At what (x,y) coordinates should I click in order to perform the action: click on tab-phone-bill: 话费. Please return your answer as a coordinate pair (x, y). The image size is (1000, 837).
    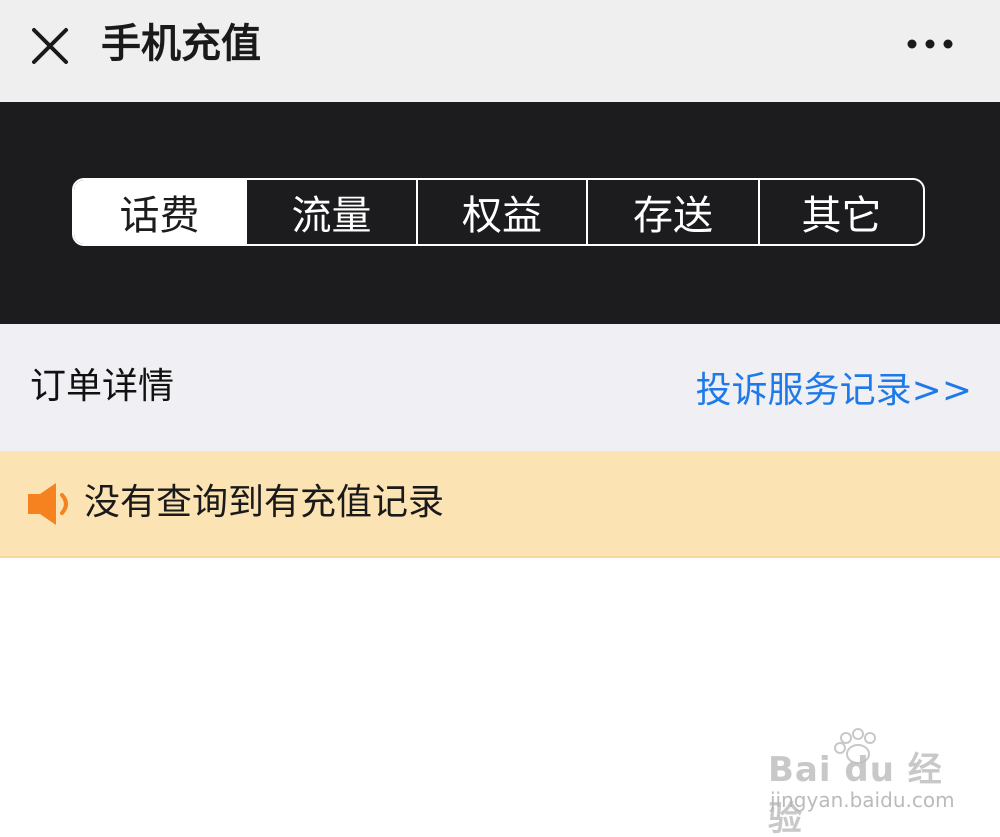
    Looking at the image, I should click on (159, 212).